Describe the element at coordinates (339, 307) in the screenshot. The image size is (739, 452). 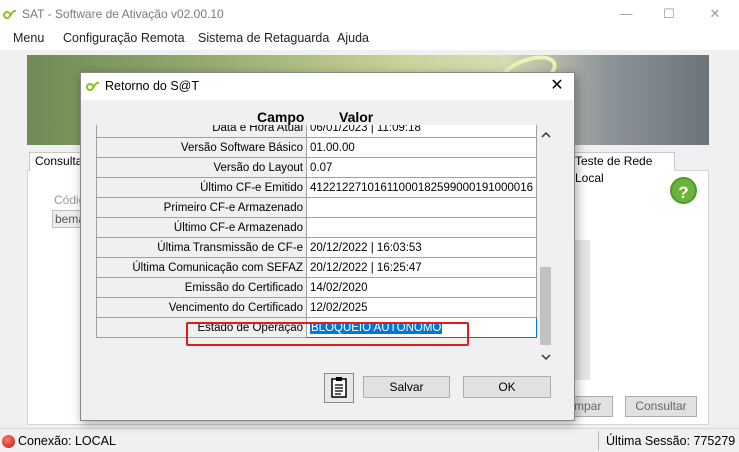
I see `valor-text: 12/02/2025` at that location.